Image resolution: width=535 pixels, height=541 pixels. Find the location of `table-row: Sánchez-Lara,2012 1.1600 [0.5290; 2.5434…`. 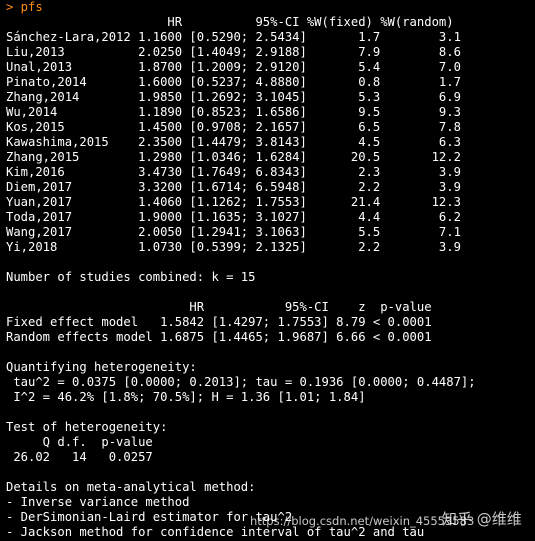

table-row: Sánchez-Lara,2012 1.1600 [0.5290; 2.5434… is located at coordinates (233, 37).